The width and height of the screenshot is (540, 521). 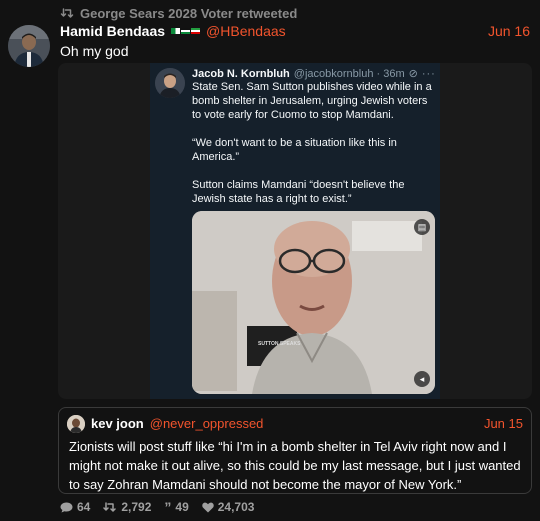 I want to click on like-count: 24,703, so click(x=236, y=507).